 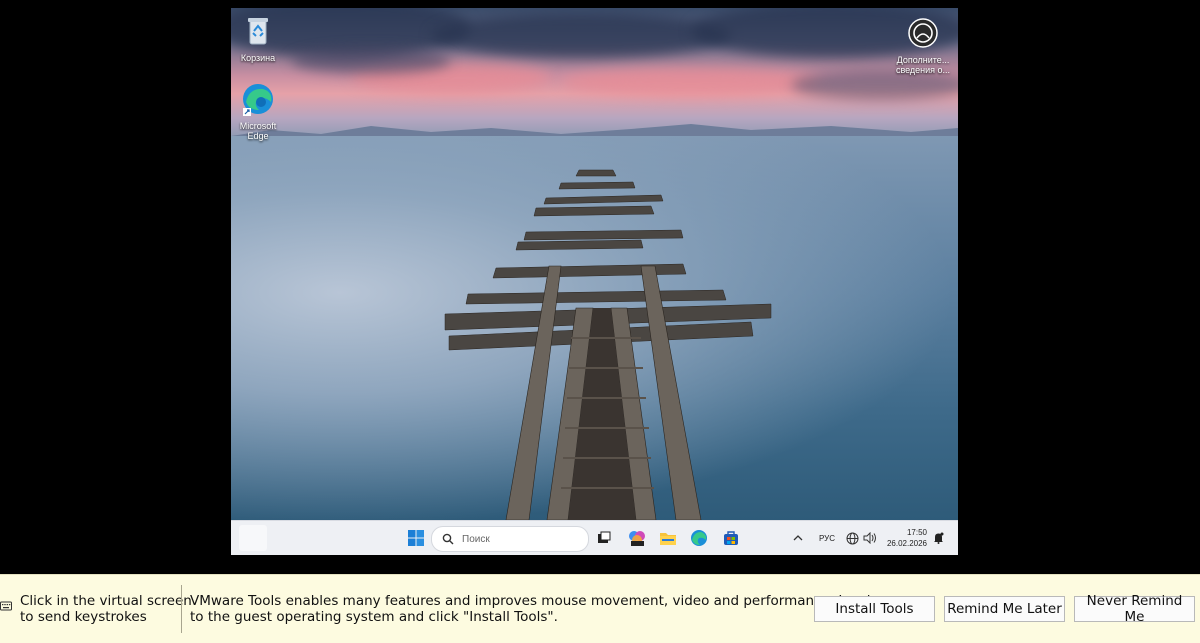 I want to click on remind-me-later-button: Remind Me Later, so click(x=1004, y=609).